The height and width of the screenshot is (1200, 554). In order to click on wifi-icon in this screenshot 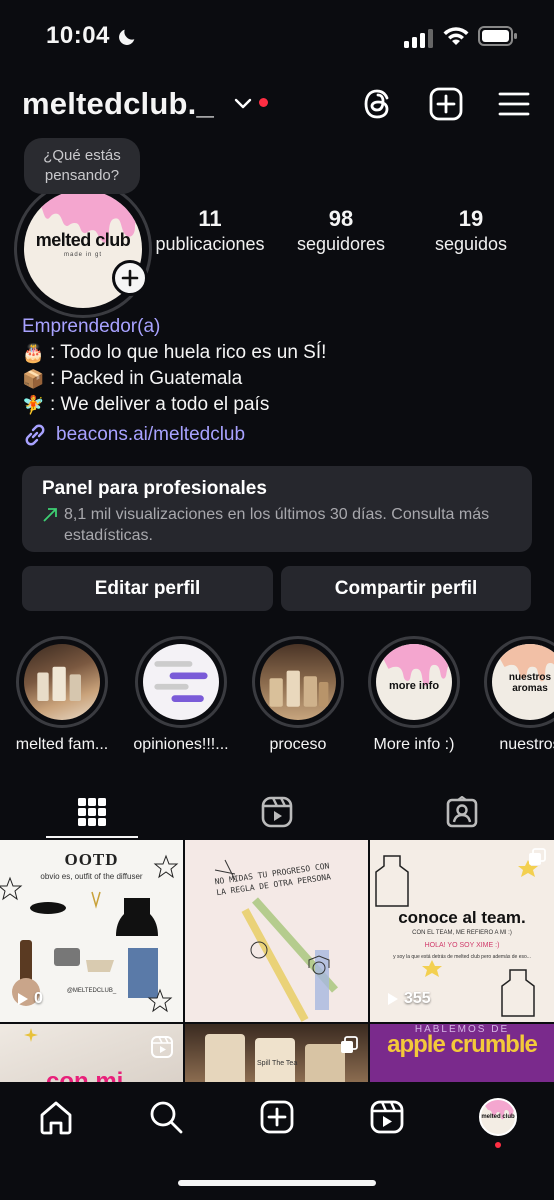, I will do `click(456, 36)`.